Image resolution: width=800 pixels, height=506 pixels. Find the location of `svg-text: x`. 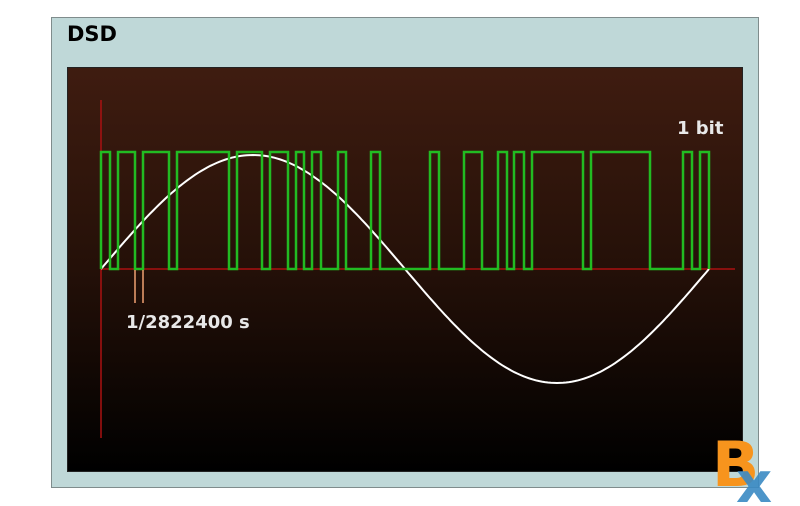

svg-text: x is located at coordinates (754, 477).